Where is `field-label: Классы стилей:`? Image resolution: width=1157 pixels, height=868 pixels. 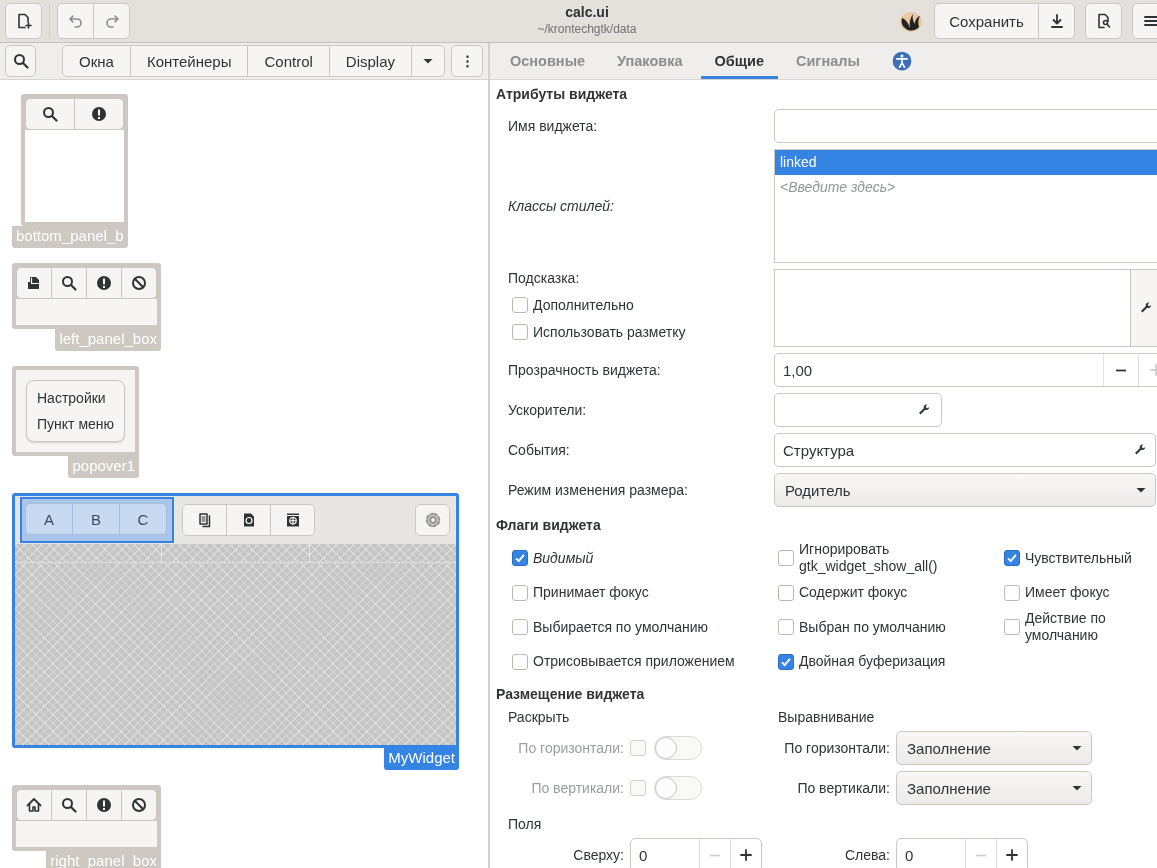 field-label: Классы стилей: is located at coordinates (561, 206).